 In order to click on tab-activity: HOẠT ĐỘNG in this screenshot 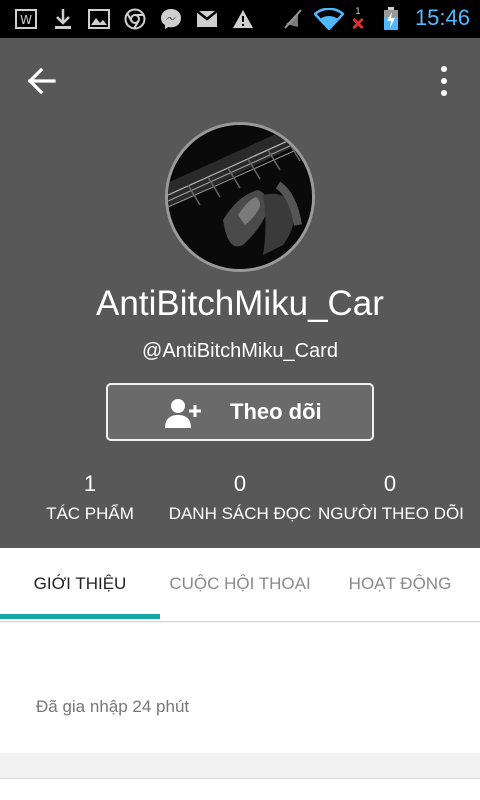, I will do `click(400, 584)`.